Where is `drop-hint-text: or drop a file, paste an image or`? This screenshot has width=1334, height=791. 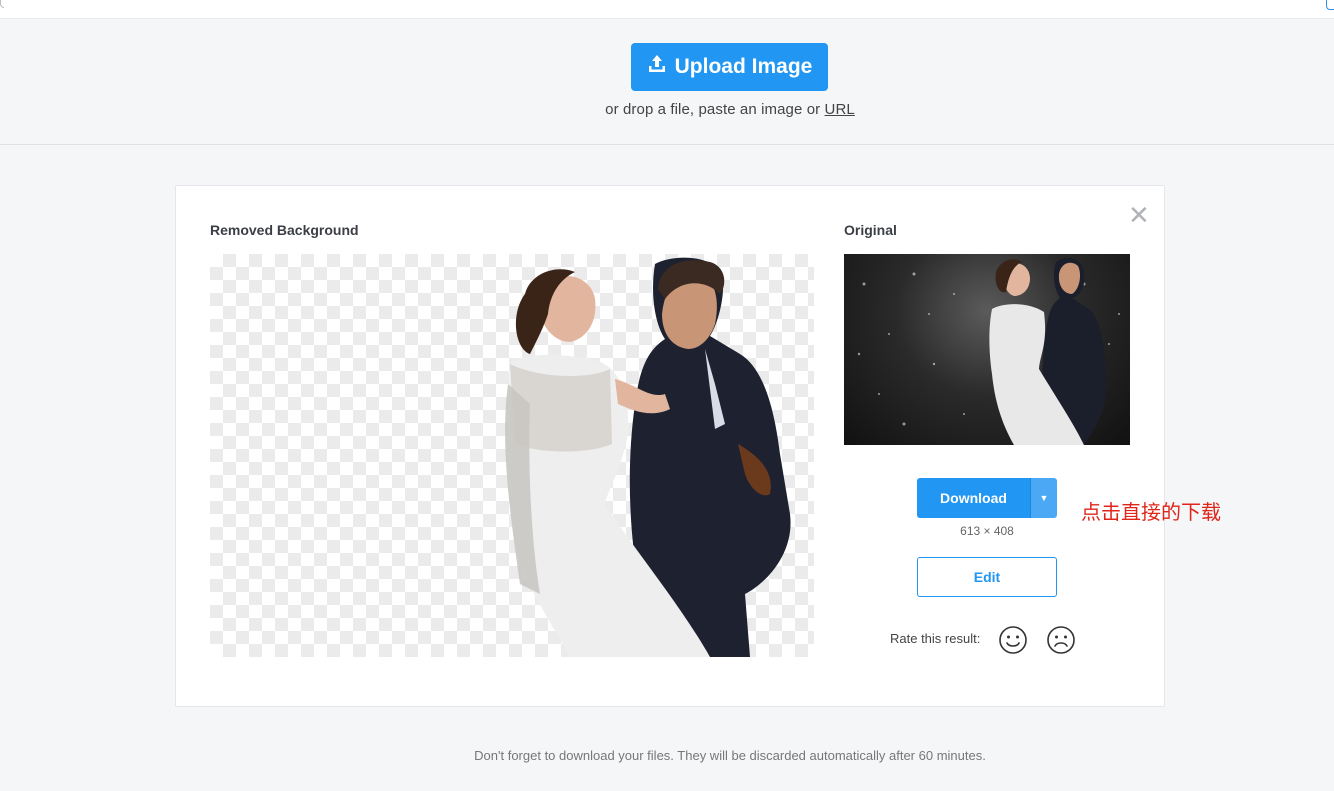 drop-hint-text: or drop a file, paste an image or is located at coordinates (713, 109).